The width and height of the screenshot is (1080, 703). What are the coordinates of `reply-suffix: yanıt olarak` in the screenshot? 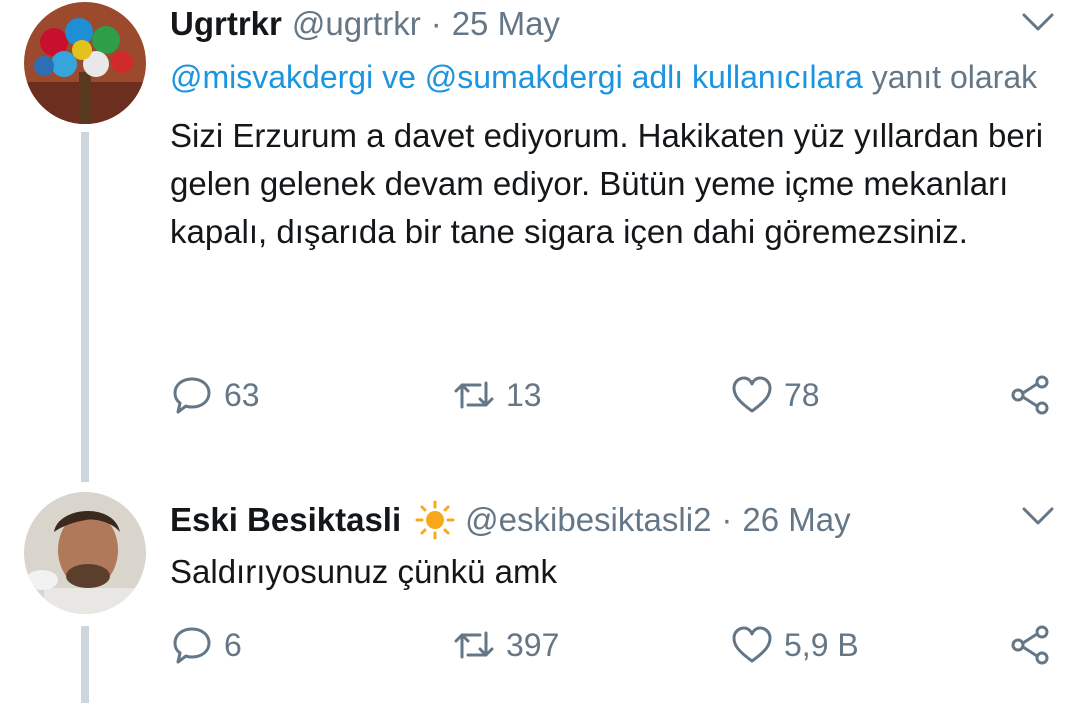 It's located at (950, 77).